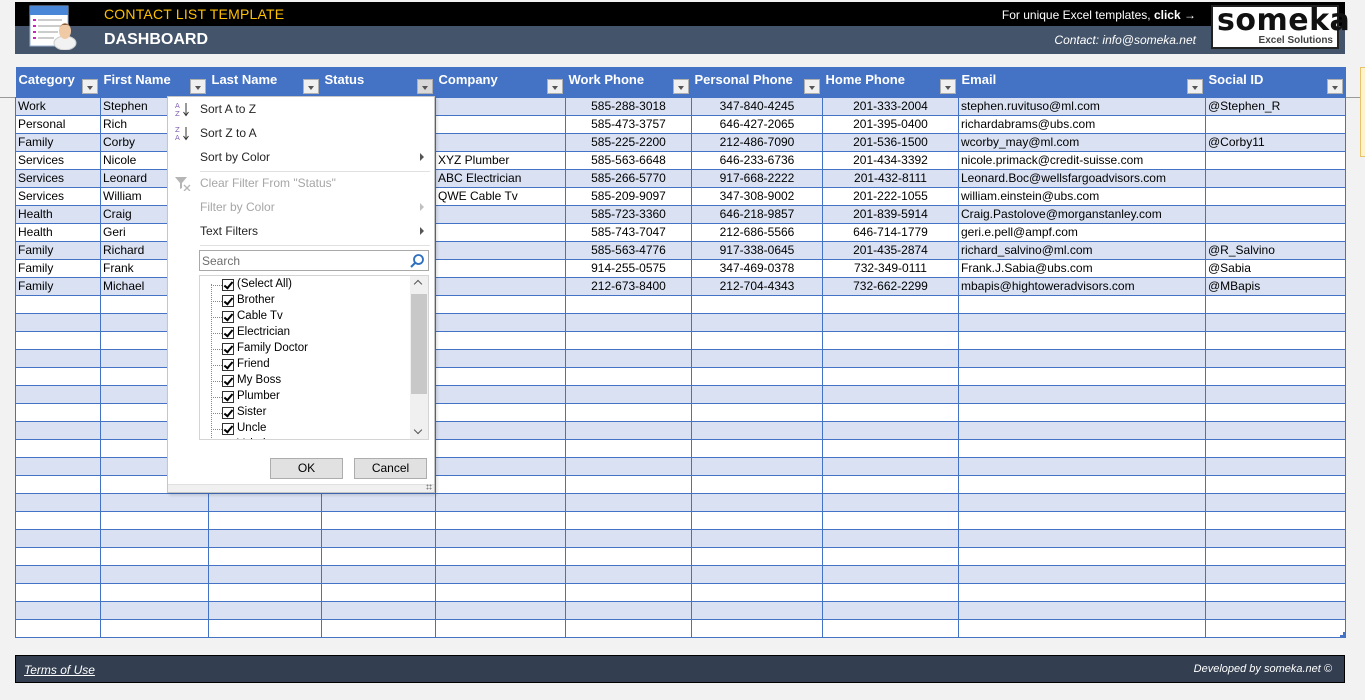  Describe the element at coordinates (418, 430) in the screenshot. I see `scroll-down-icon` at that location.